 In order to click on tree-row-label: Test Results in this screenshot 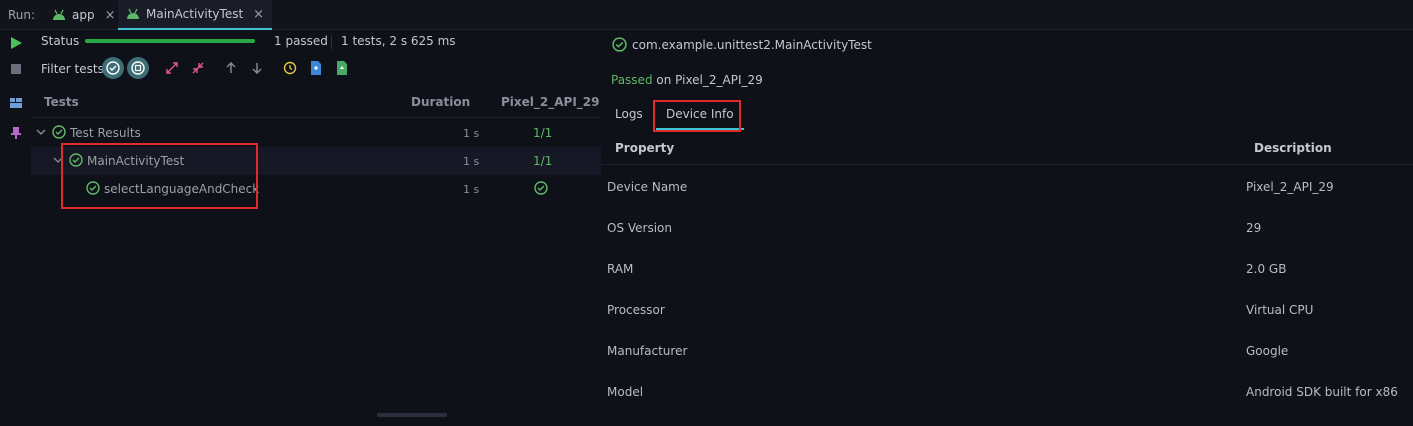, I will do `click(105, 133)`.